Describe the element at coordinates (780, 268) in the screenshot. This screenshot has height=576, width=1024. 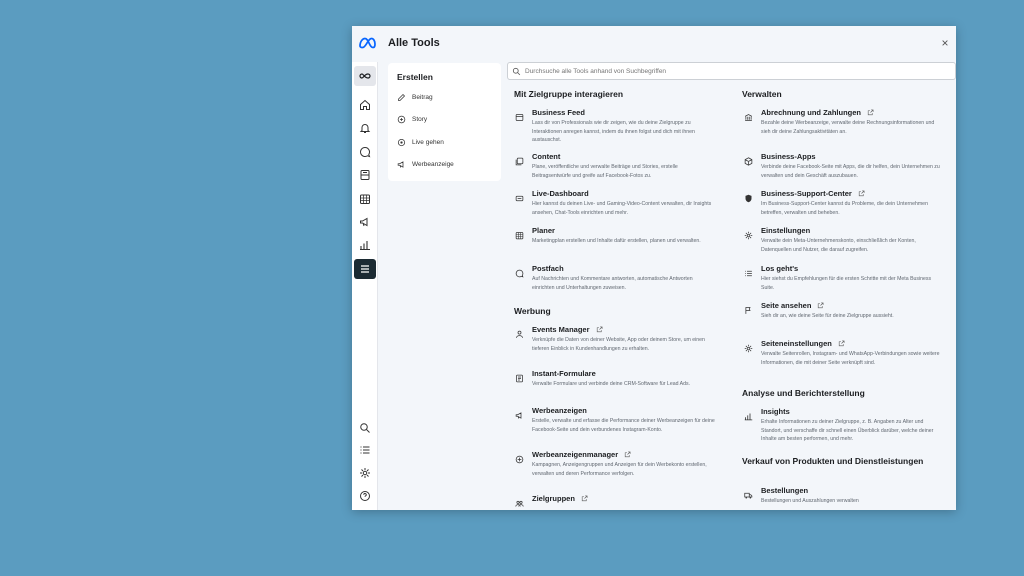
I see `tool-name: Los geht's` at that location.